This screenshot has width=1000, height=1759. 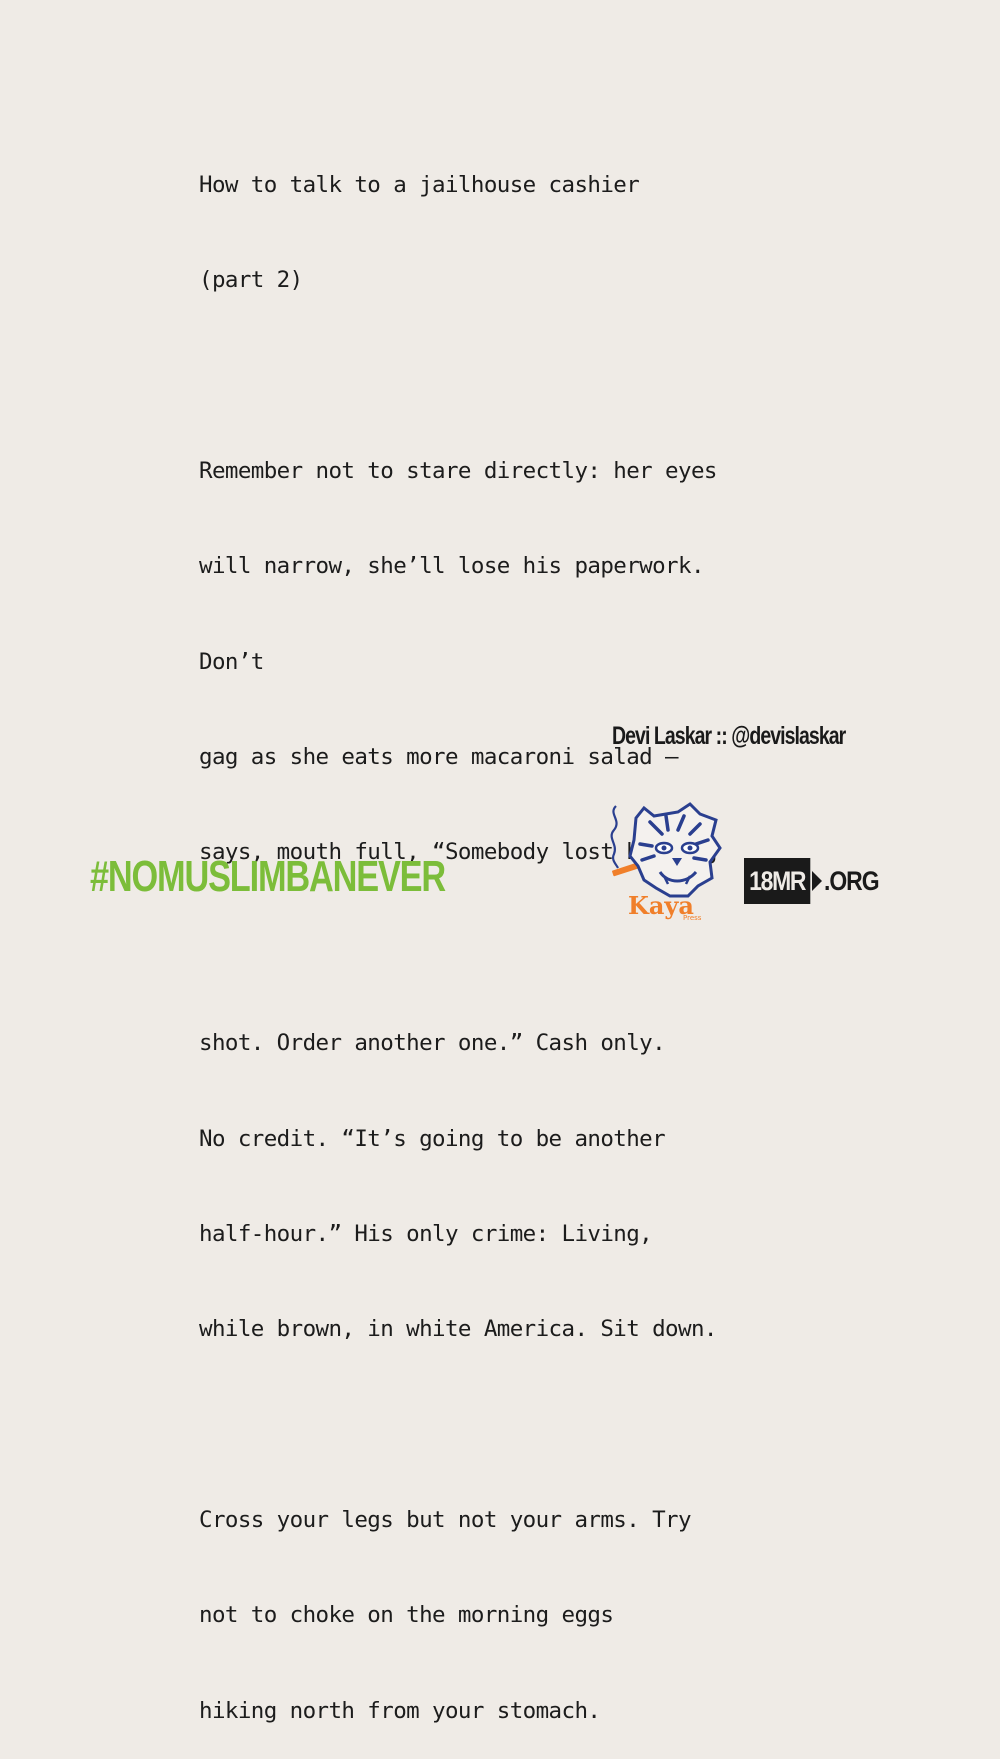 What do you see at coordinates (458, 470) in the screenshot?
I see `poem-line: Remember not to stare directly: her eyes` at bounding box center [458, 470].